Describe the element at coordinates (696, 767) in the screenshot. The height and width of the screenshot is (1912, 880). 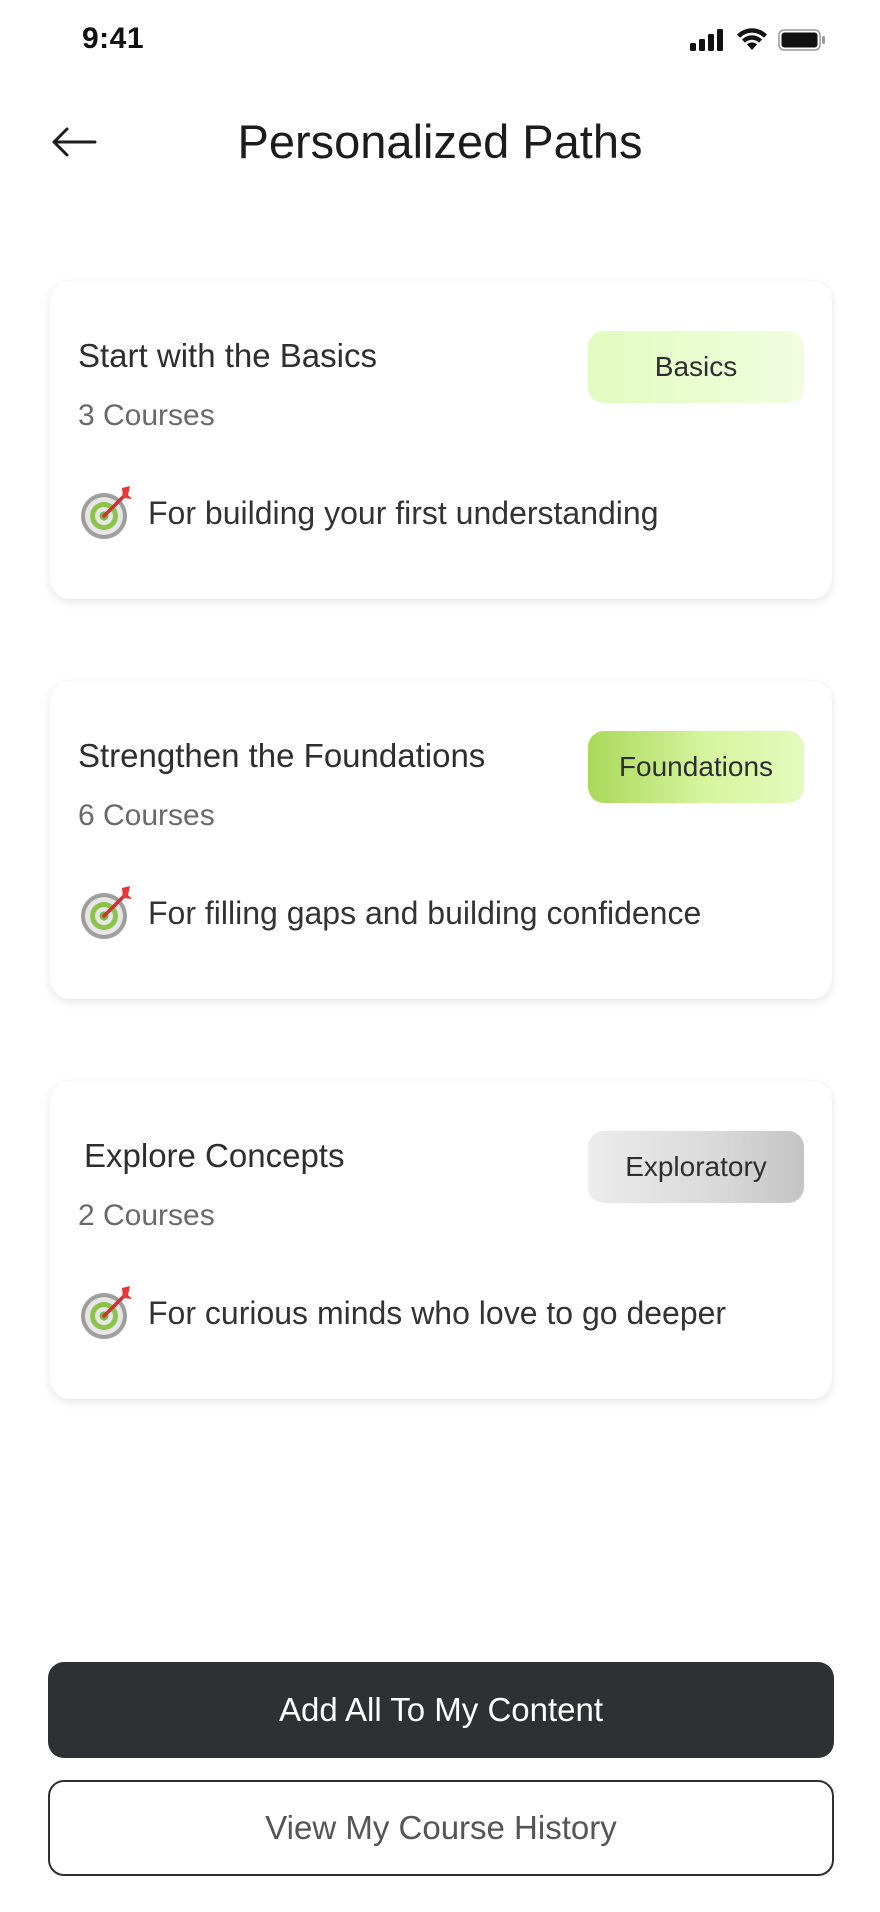
I see `path-level-badge: Foundations` at that location.